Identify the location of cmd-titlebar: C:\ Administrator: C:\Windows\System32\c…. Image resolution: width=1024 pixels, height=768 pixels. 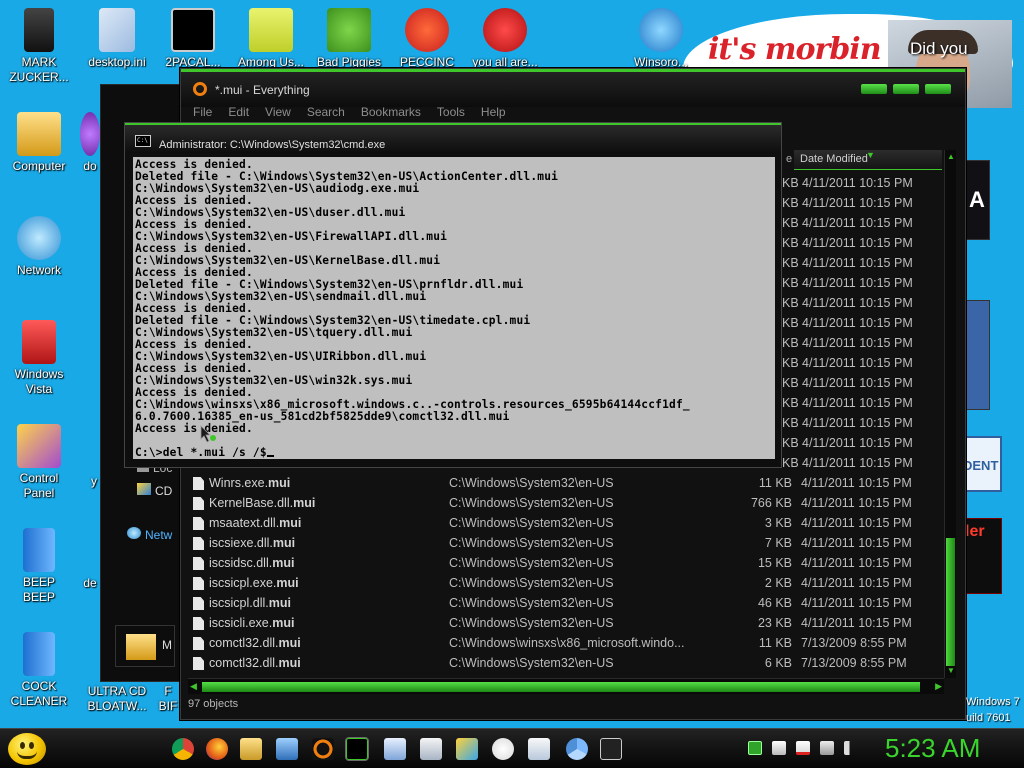
(453, 138).